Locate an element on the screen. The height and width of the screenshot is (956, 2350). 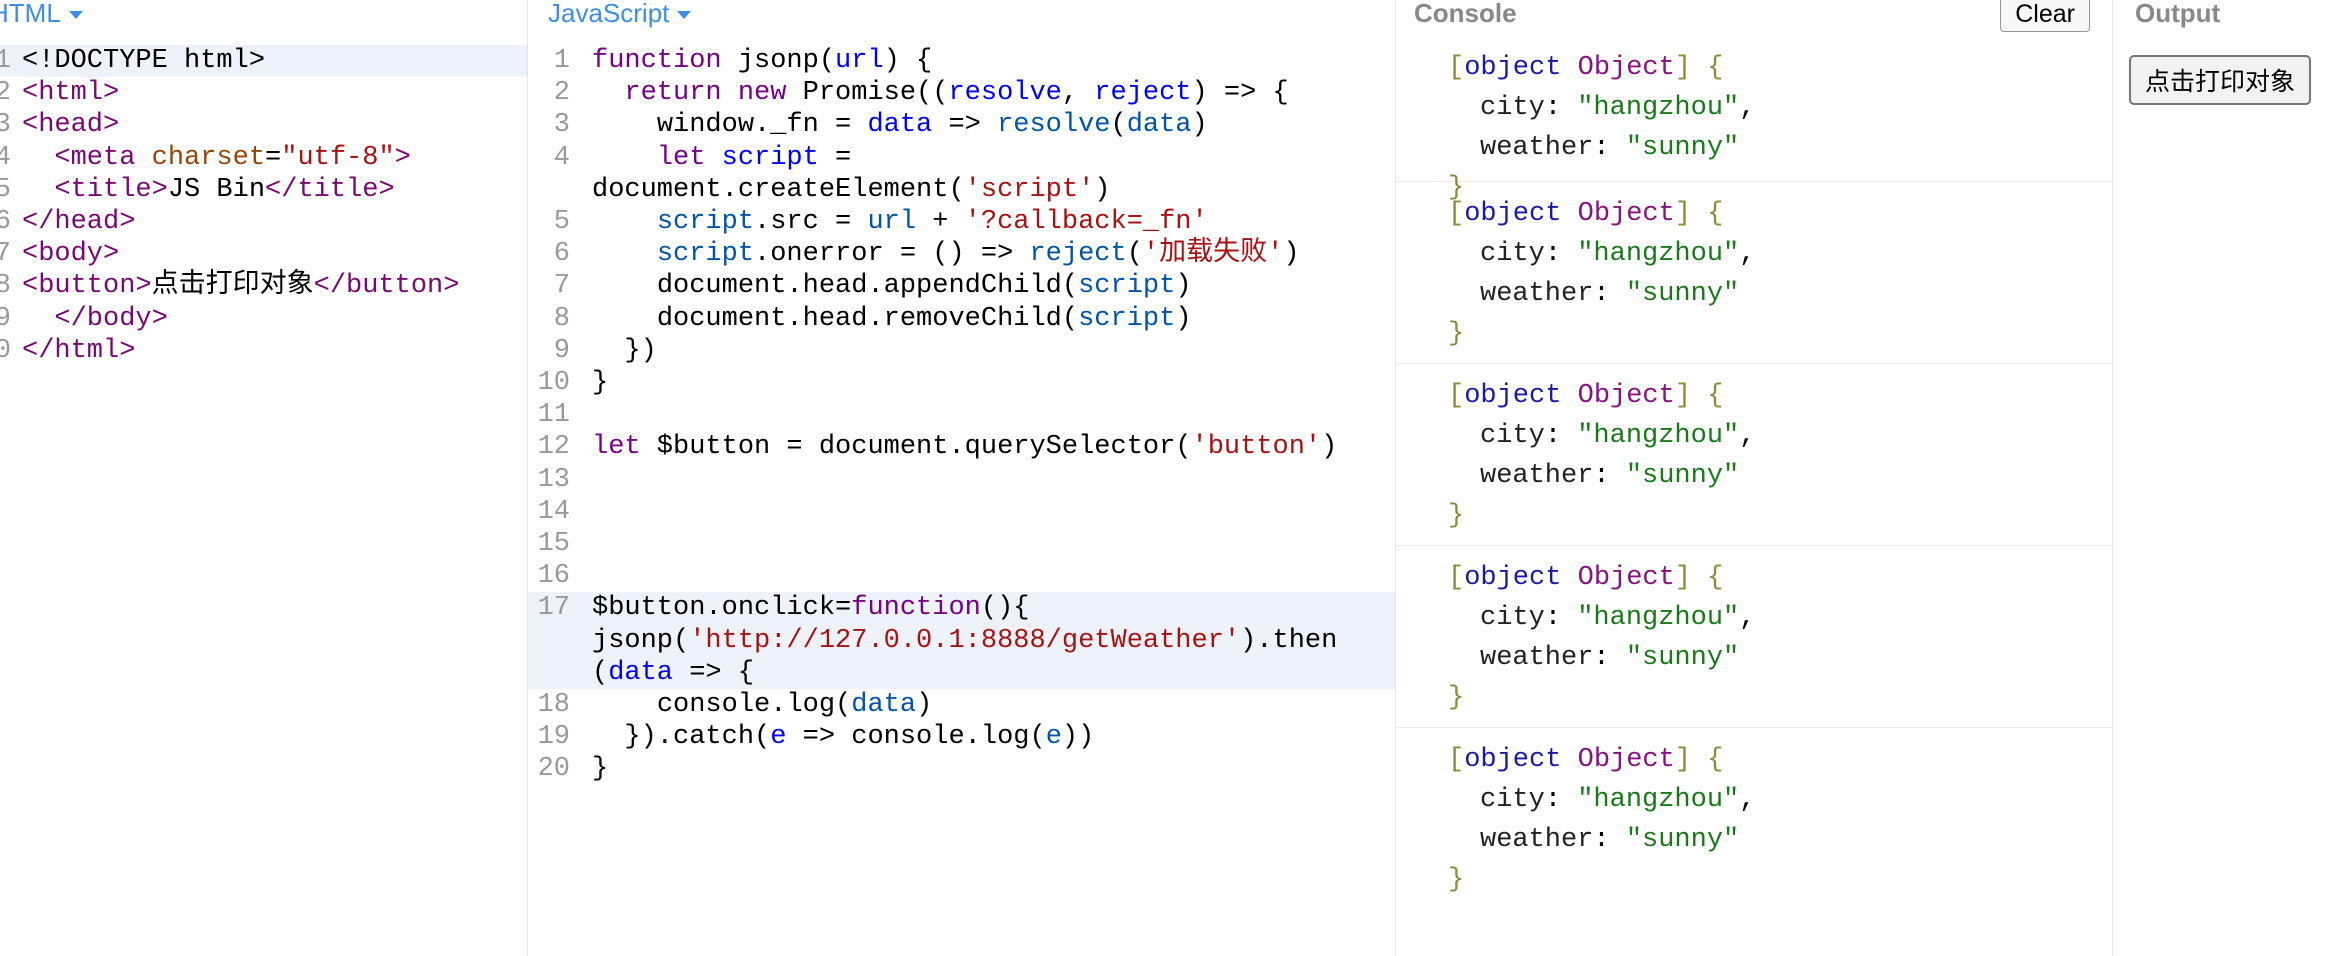
html-panel-tab: HTML is located at coordinates (41, 13).